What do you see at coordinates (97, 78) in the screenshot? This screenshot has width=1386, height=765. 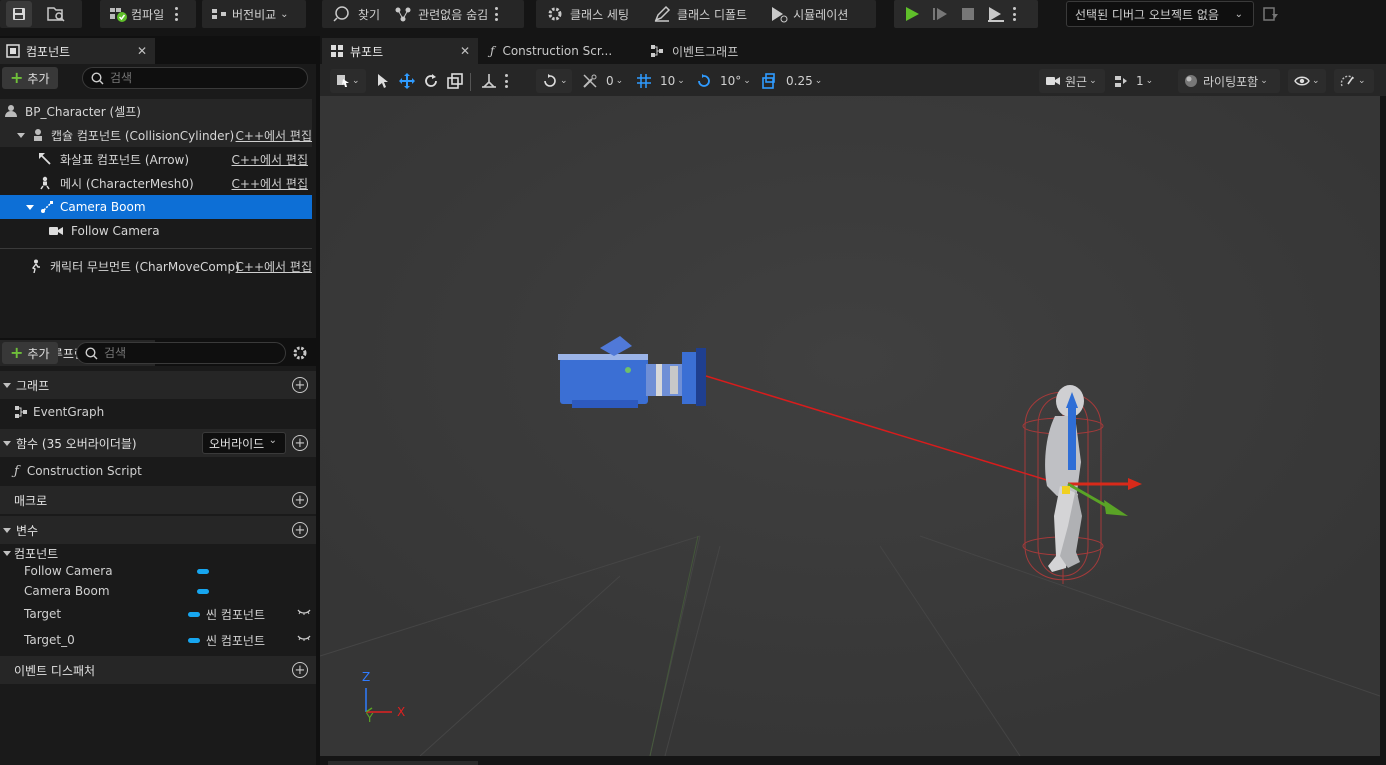 I see `search-icon` at bounding box center [97, 78].